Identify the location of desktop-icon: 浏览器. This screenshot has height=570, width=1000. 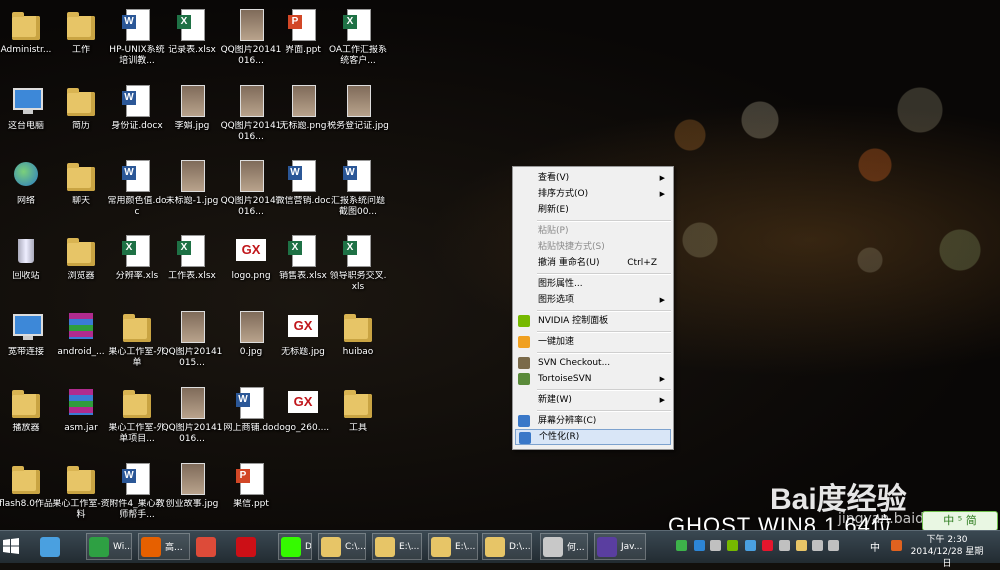
(81, 267).